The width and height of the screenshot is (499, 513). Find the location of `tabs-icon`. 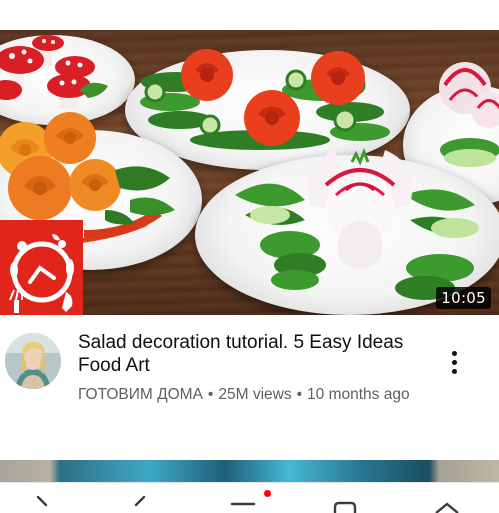

tabs-icon is located at coordinates (345, 498).